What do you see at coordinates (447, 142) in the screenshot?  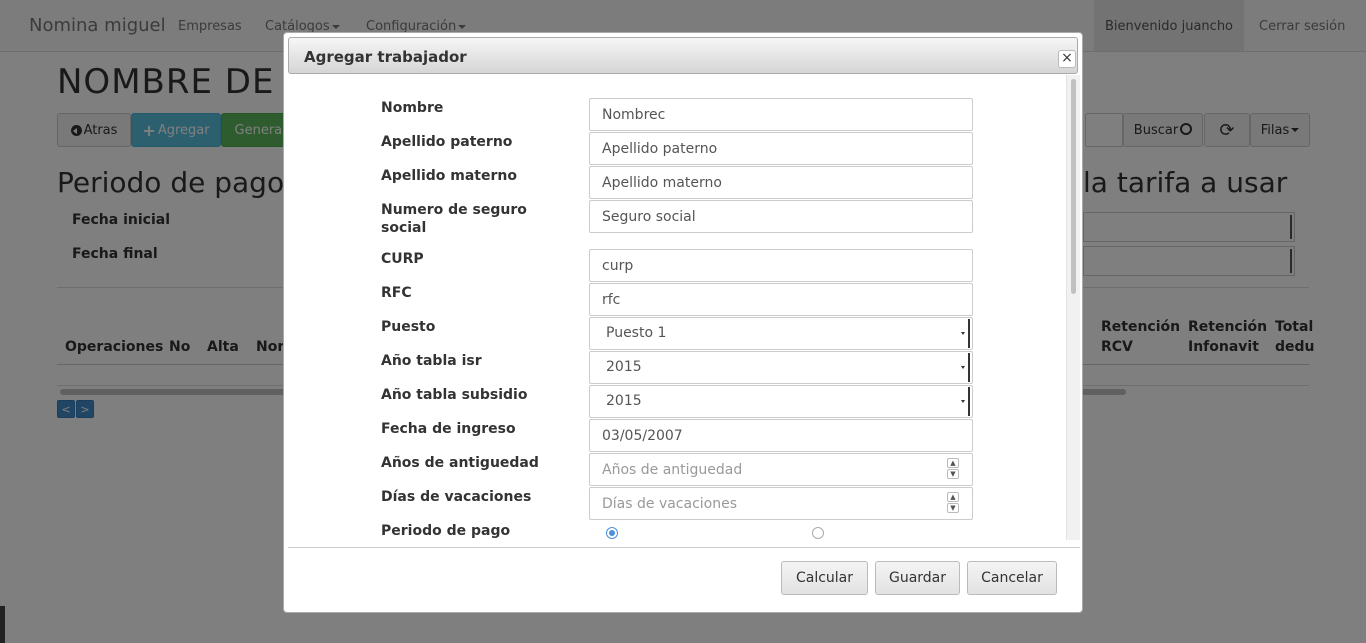 I see `label-apellido-paterno: Apellido paterno` at bounding box center [447, 142].